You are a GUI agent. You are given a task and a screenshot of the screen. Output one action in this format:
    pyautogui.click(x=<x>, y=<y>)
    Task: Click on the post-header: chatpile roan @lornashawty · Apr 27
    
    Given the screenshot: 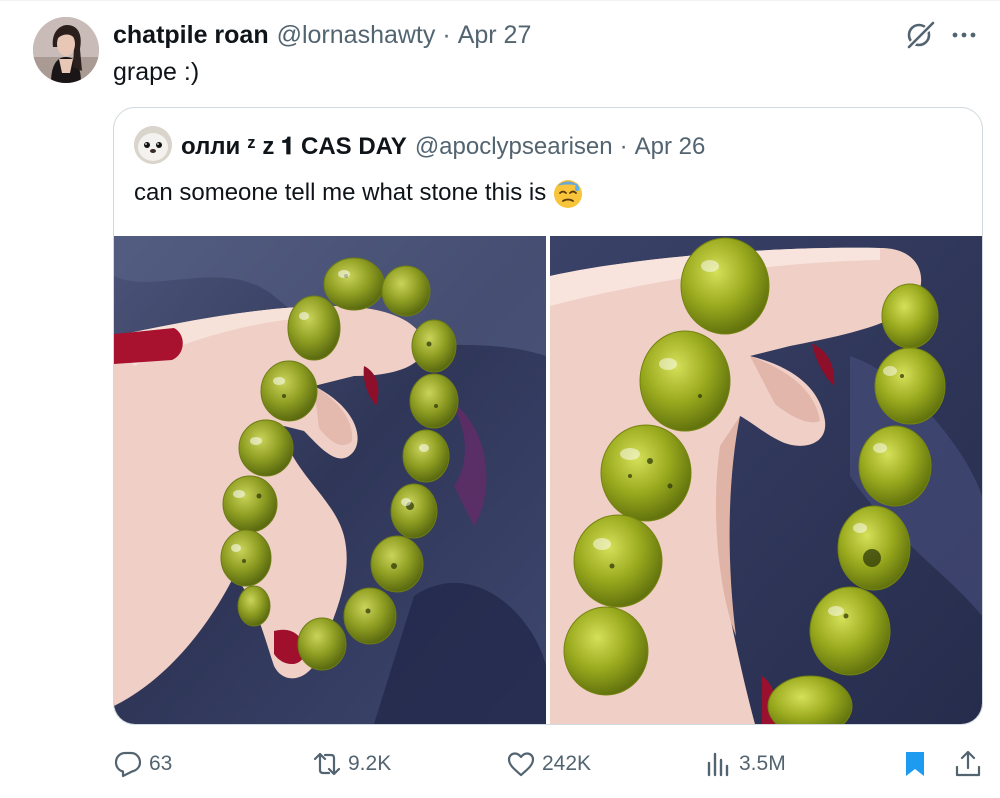 What is the action you would take?
    pyautogui.click(x=322, y=35)
    